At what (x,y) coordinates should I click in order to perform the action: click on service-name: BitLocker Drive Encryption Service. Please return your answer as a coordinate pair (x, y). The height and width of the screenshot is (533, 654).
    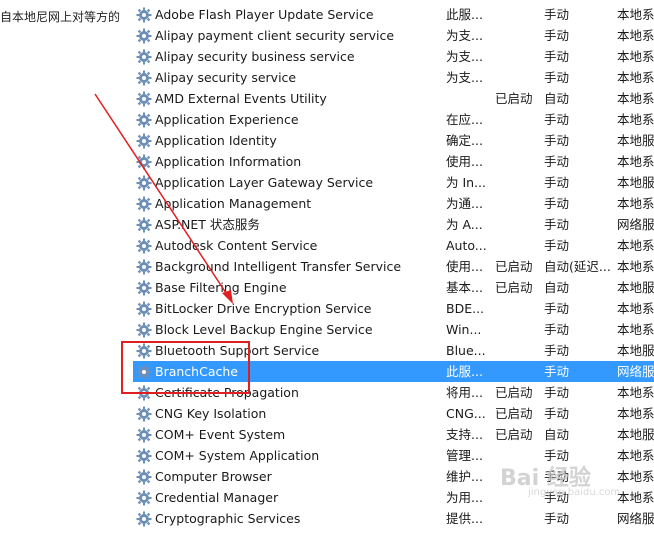
    Looking at the image, I should click on (263, 308).